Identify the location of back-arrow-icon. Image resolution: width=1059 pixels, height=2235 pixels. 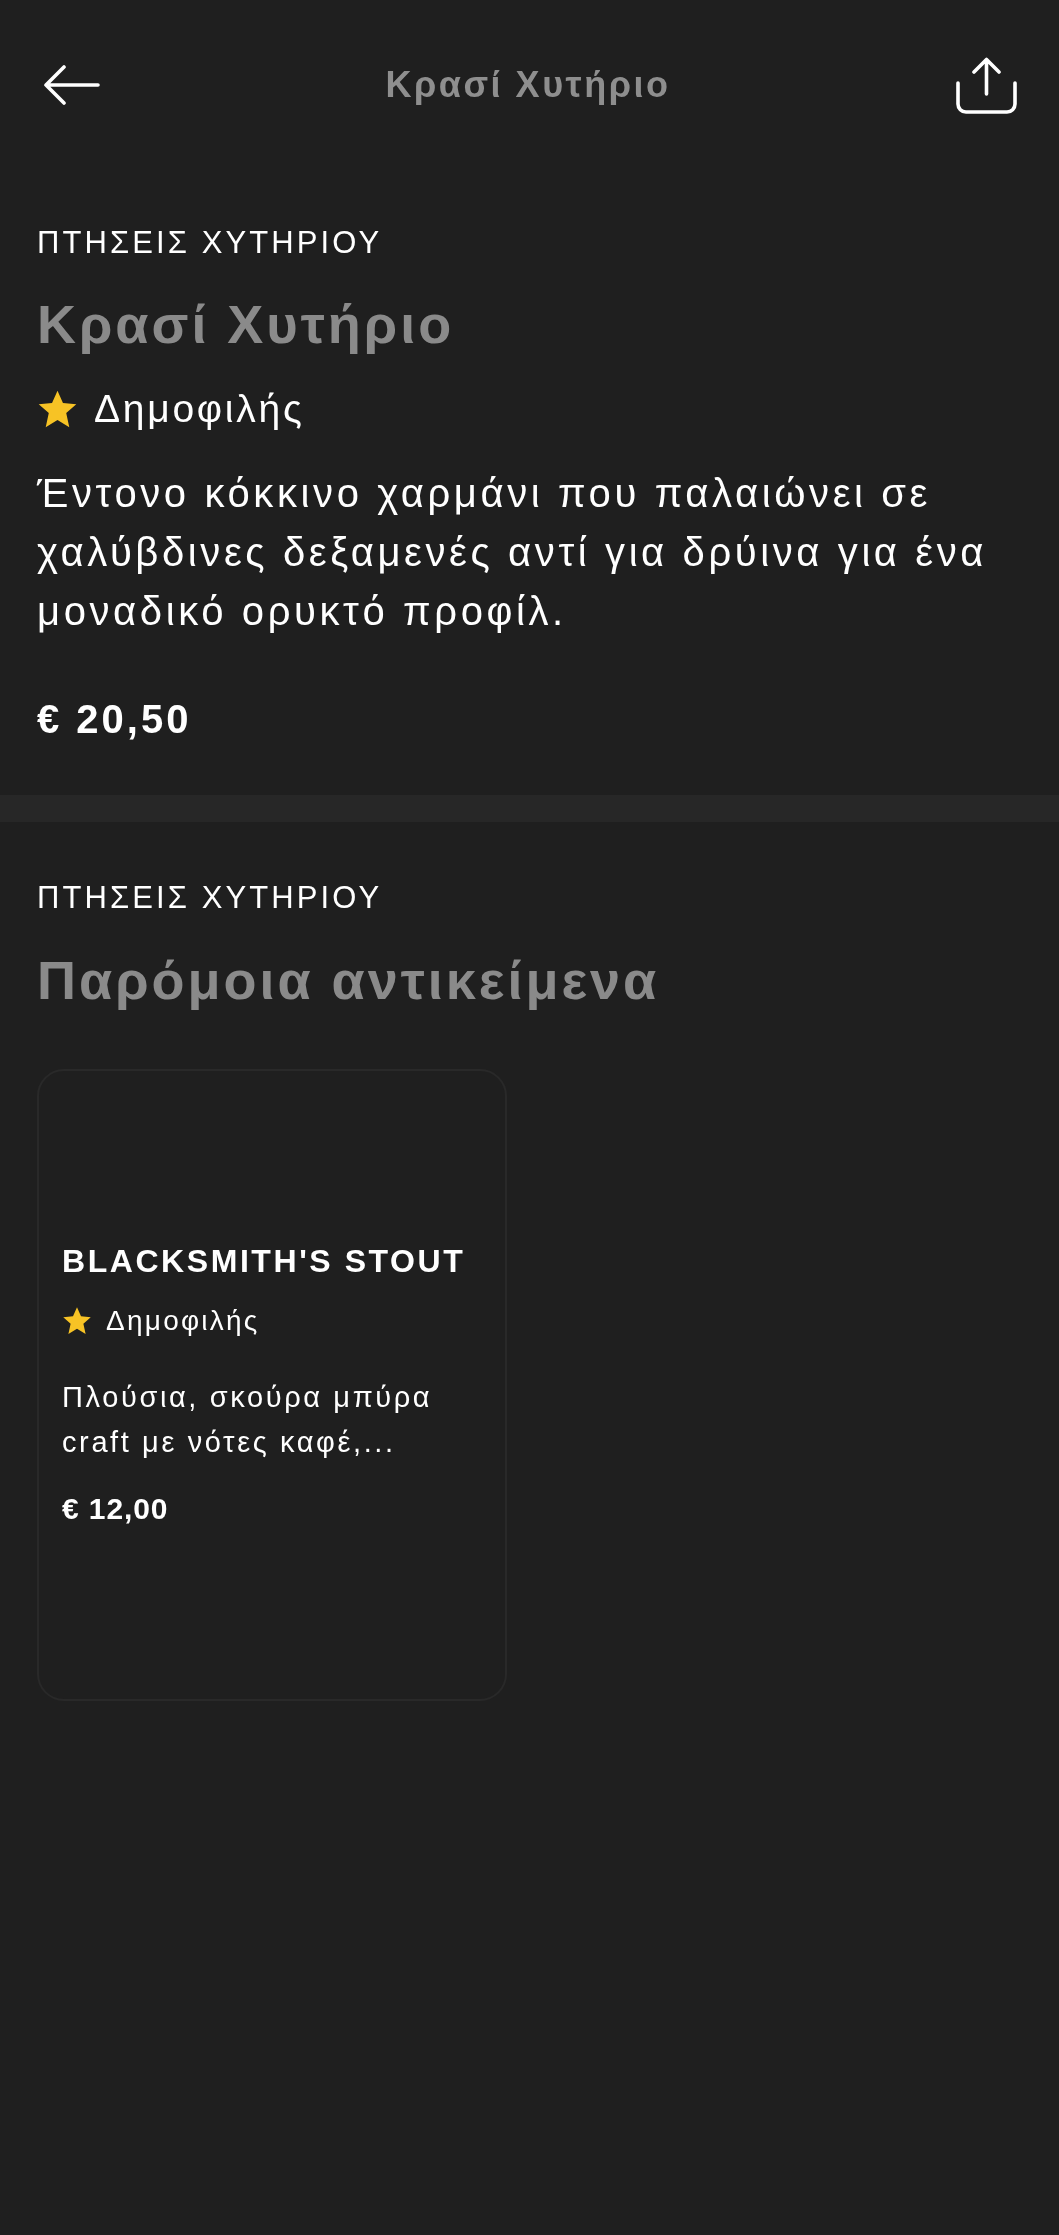
(71, 85).